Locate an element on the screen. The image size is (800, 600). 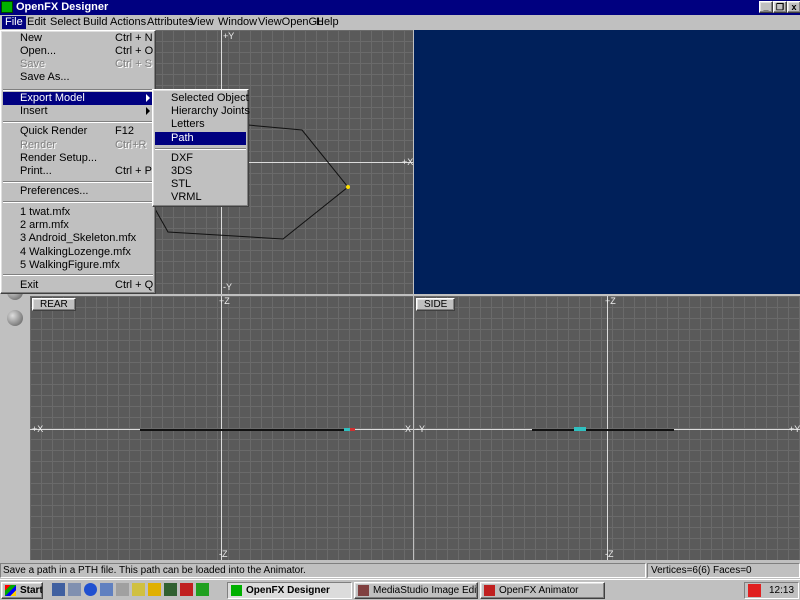
internet-explorer-icon is located at coordinates (90, 589).